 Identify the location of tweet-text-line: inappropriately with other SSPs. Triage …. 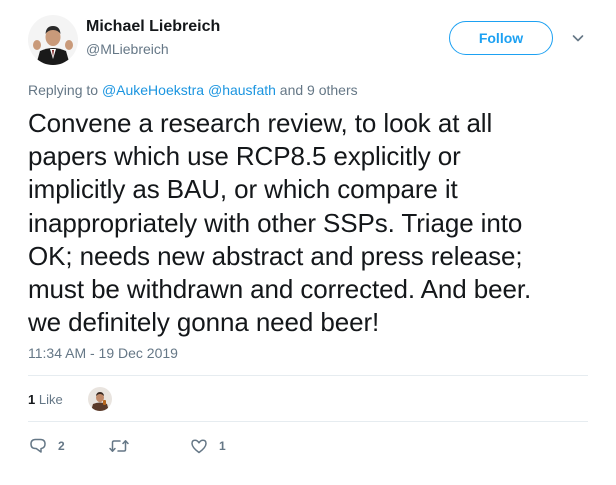
(275, 222).